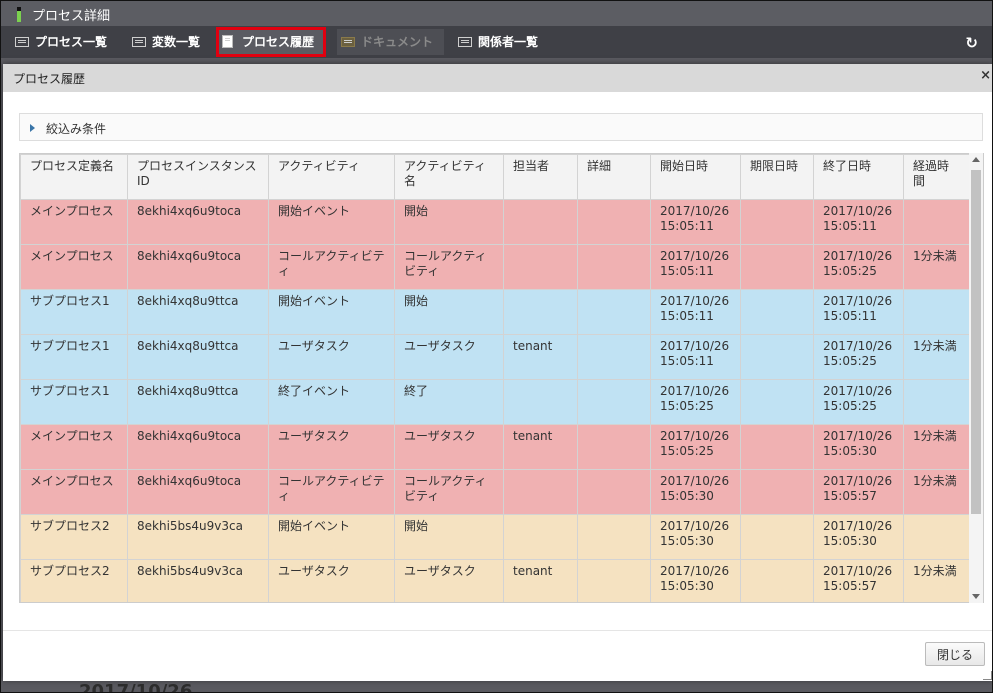 Image resolution: width=993 pixels, height=693 pixels. Describe the element at coordinates (465, 42) in the screenshot. I see `list-icon` at that location.